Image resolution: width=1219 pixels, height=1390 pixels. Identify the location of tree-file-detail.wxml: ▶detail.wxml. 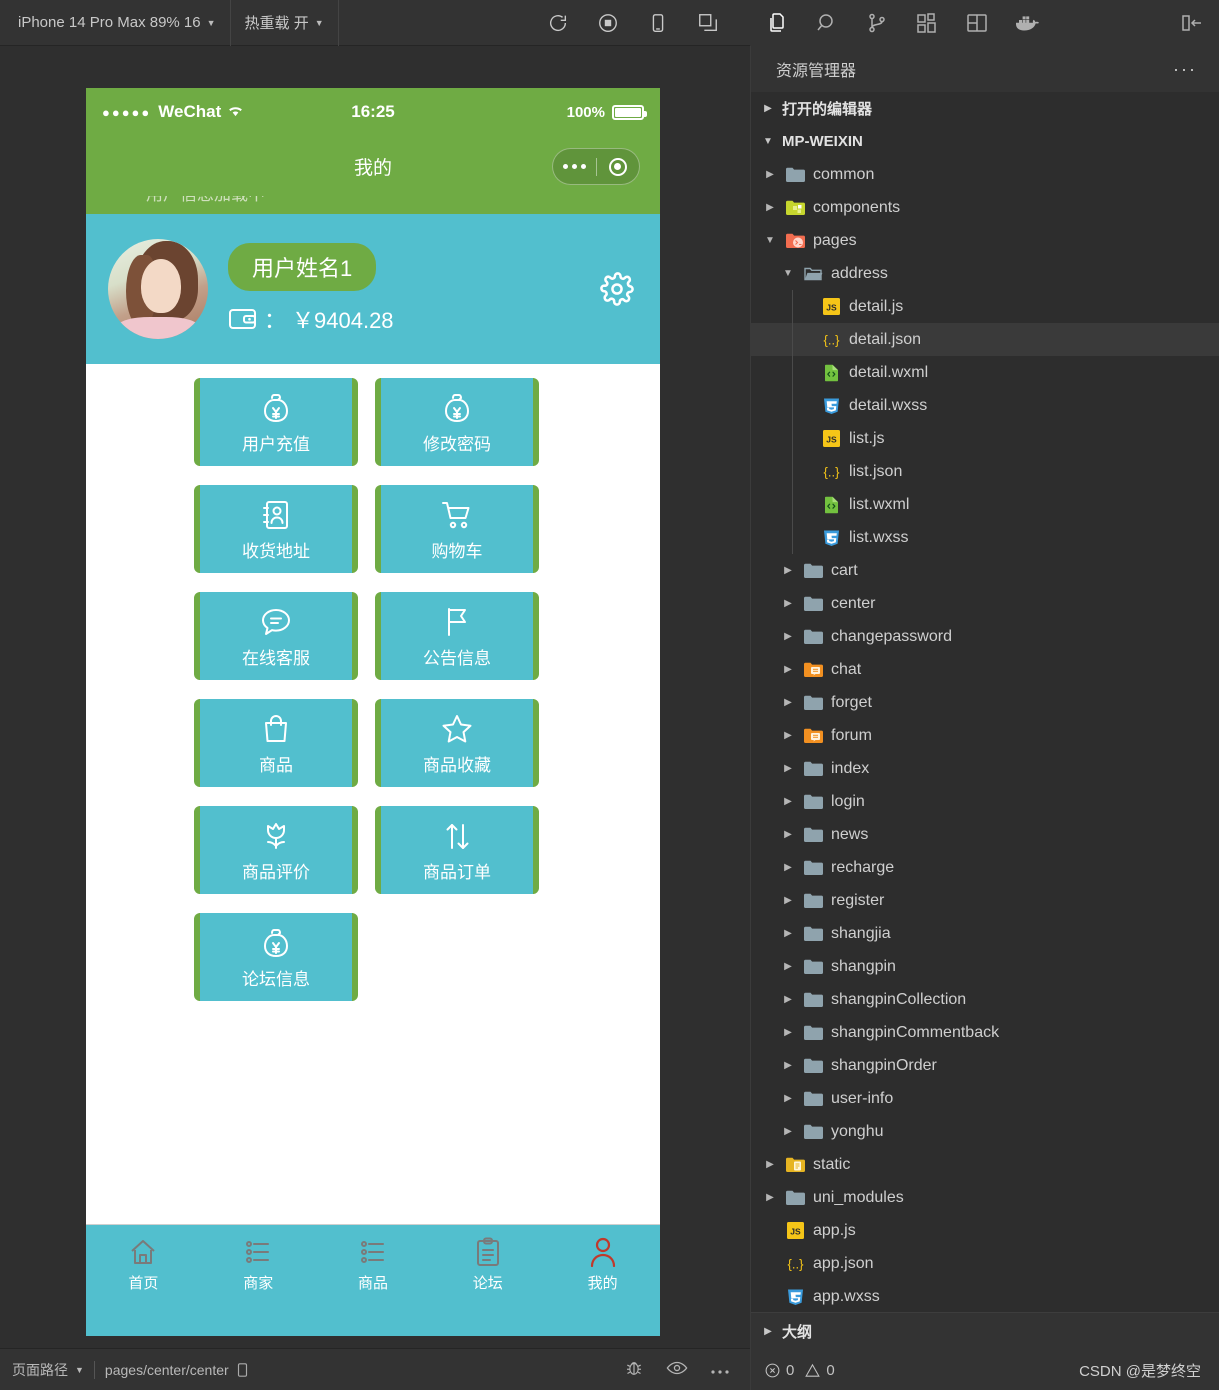
(984, 372).